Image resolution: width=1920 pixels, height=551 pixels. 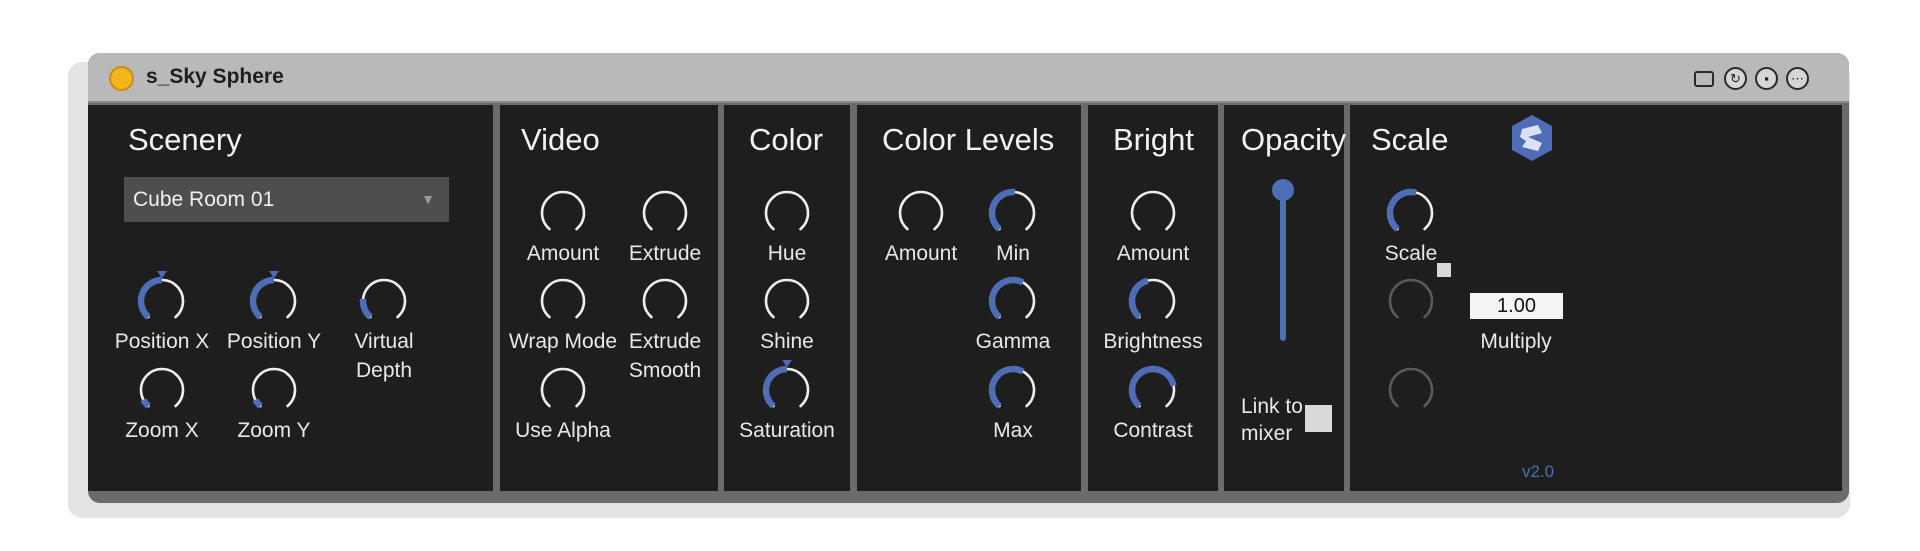 What do you see at coordinates (563, 253) in the screenshot?
I see `video-amount-label: Amount` at bounding box center [563, 253].